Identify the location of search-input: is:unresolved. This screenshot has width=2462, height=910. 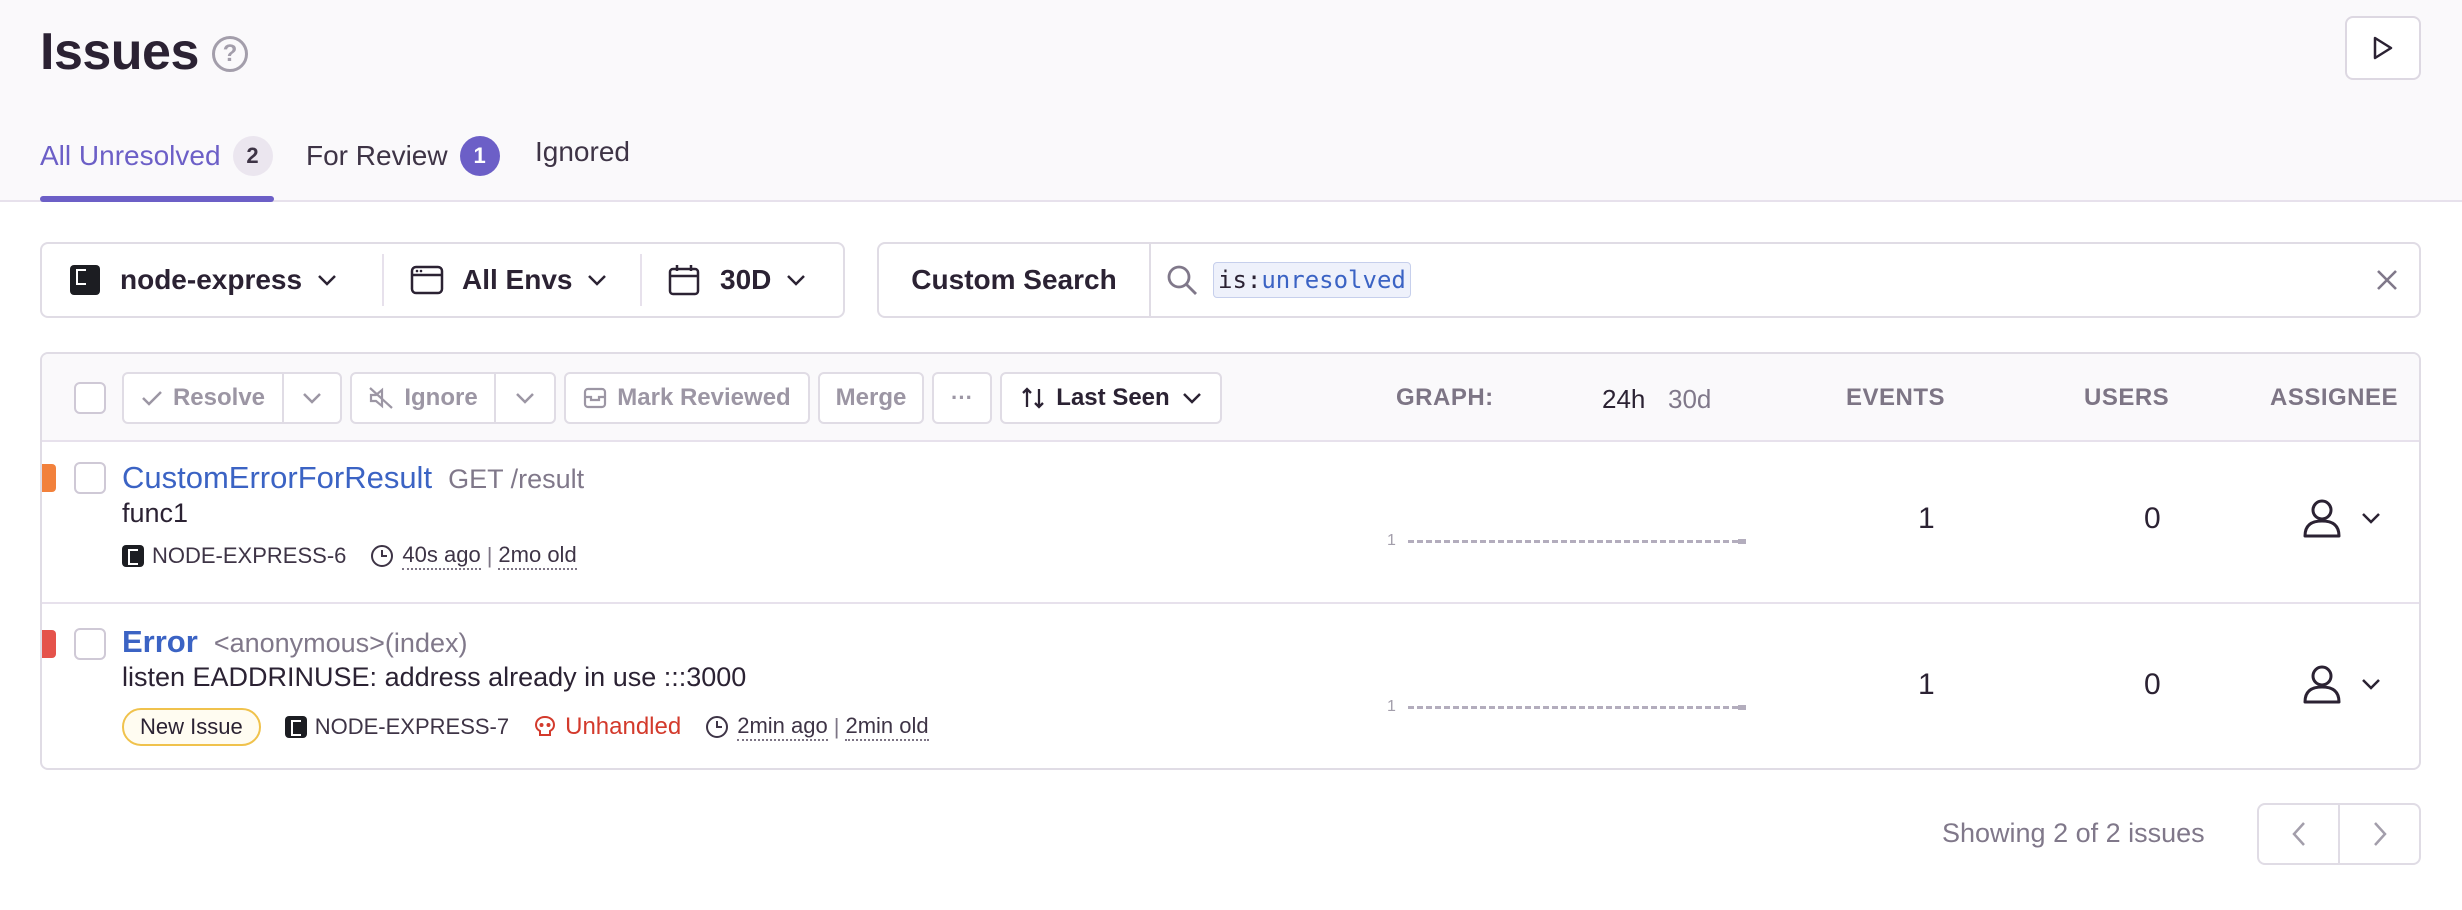
(1787, 280).